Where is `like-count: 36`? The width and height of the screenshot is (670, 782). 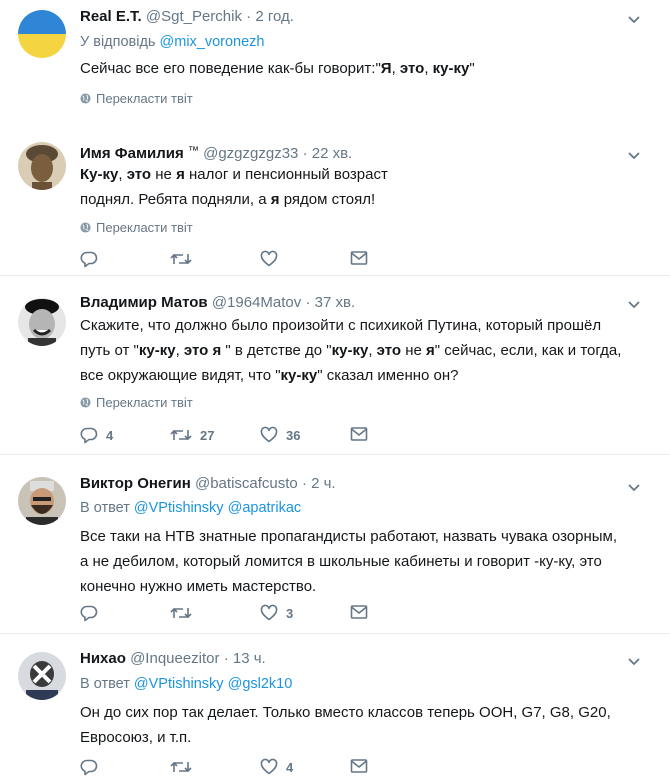 like-count: 36 is located at coordinates (293, 435).